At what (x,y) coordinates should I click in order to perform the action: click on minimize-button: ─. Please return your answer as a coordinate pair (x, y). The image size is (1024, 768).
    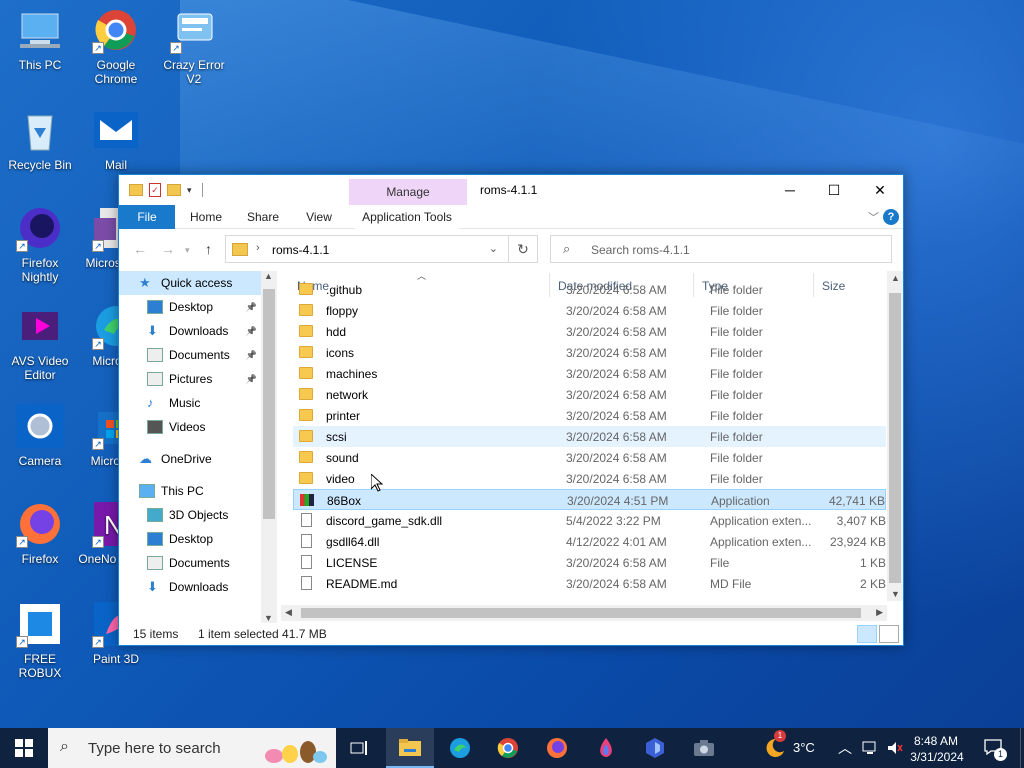
    Looking at the image, I should click on (790, 190).